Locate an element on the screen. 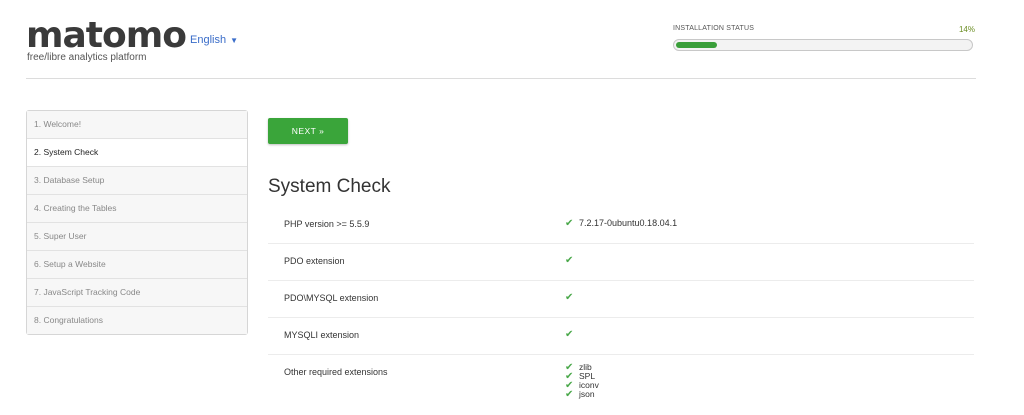 Image resolution: width=1024 pixels, height=415 pixels. step-item: 1. Welcome! is located at coordinates (137, 125).